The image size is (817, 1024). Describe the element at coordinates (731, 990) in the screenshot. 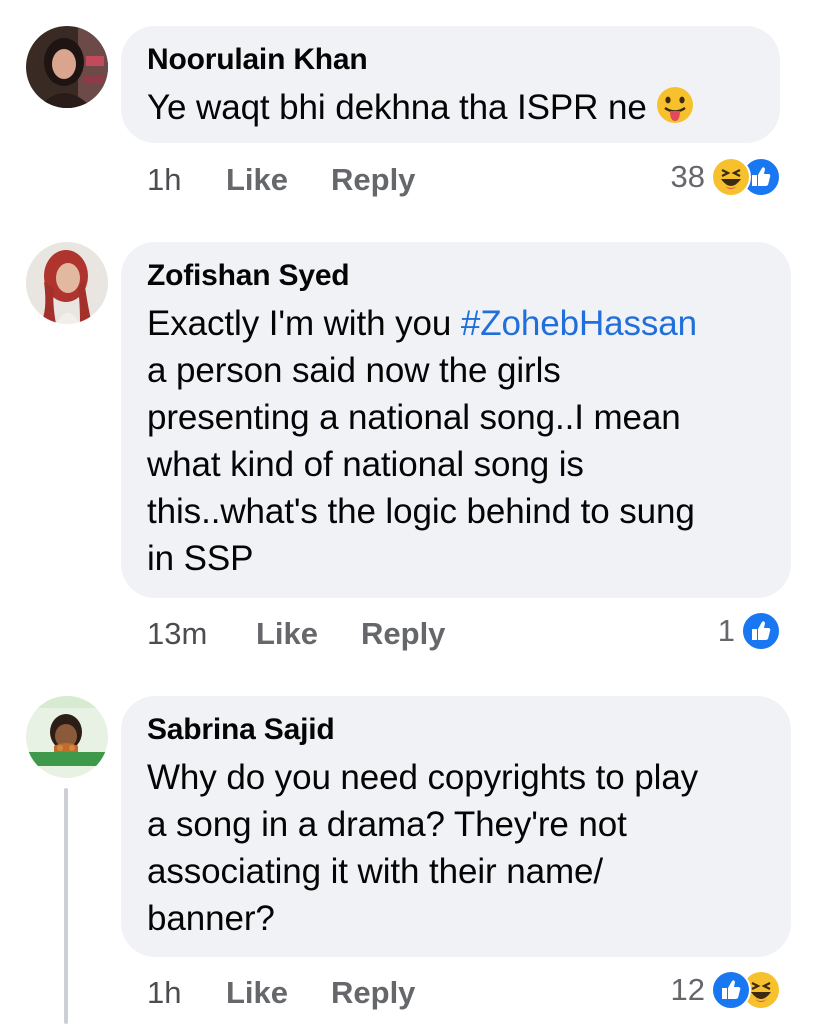

I see `like-icon` at that location.